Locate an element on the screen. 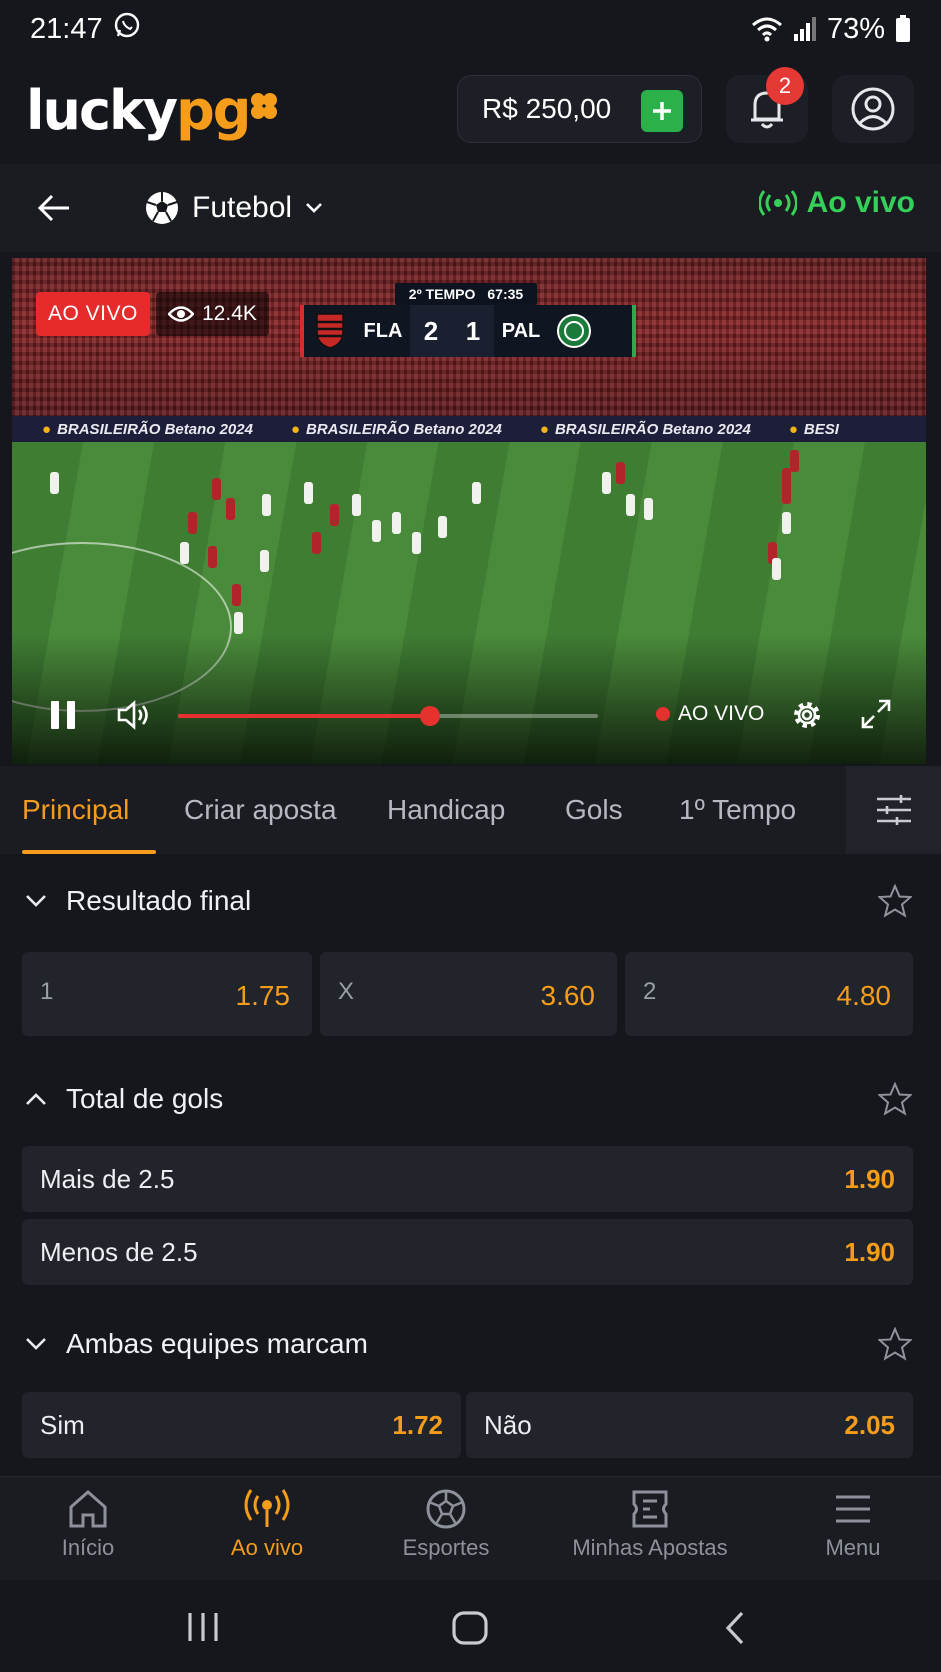 The width and height of the screenshot is (941, 1672). market-header-total-gols: Total de gols is located at coordinates (470, 1099).